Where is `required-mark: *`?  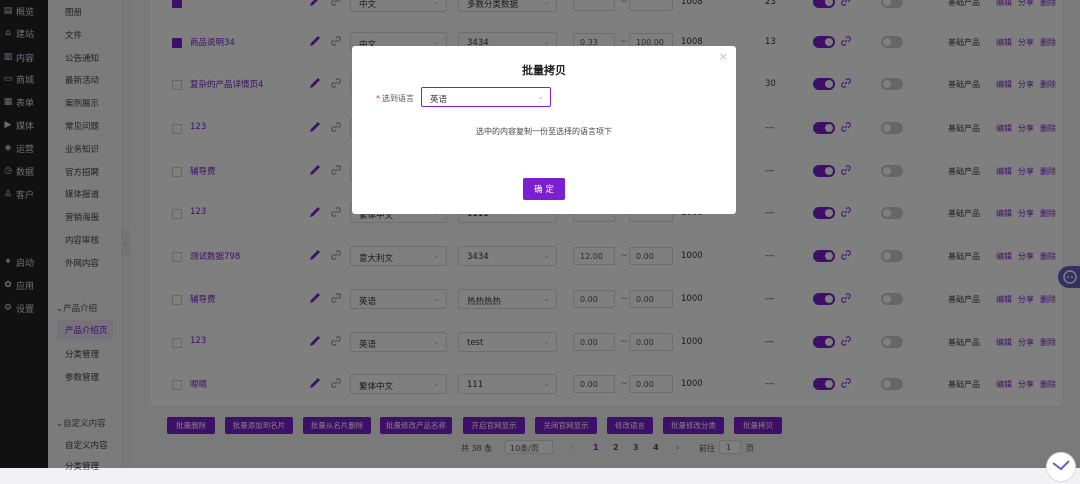
required-mark: * is located at coordinates (378, 98).